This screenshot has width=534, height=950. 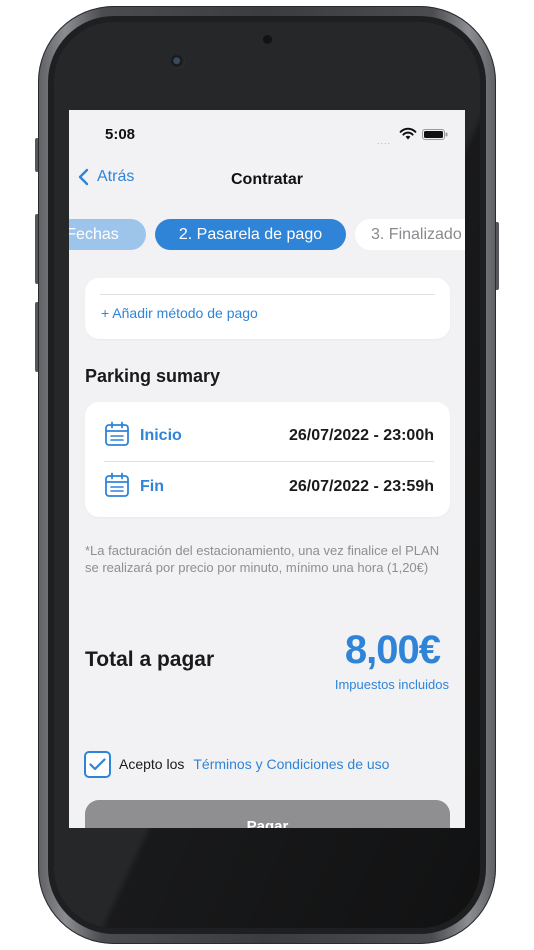 What do you see at coordinates (267, 434) in the screenshot?
I see `summary-row-start: Inicio 26/07/2022 - 23:00h` at bounding box center [267, 434].